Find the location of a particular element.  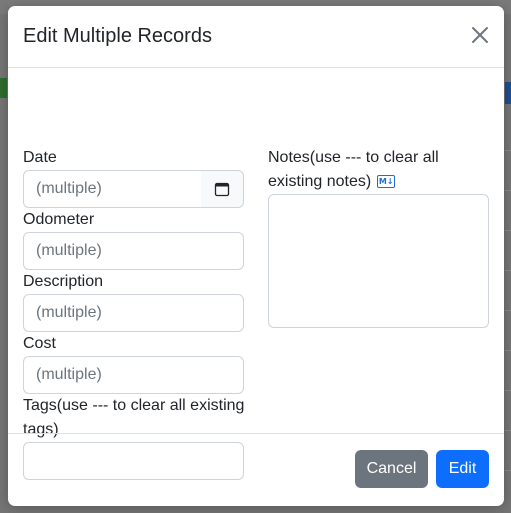

close-button is located at coordinates (480, 35).